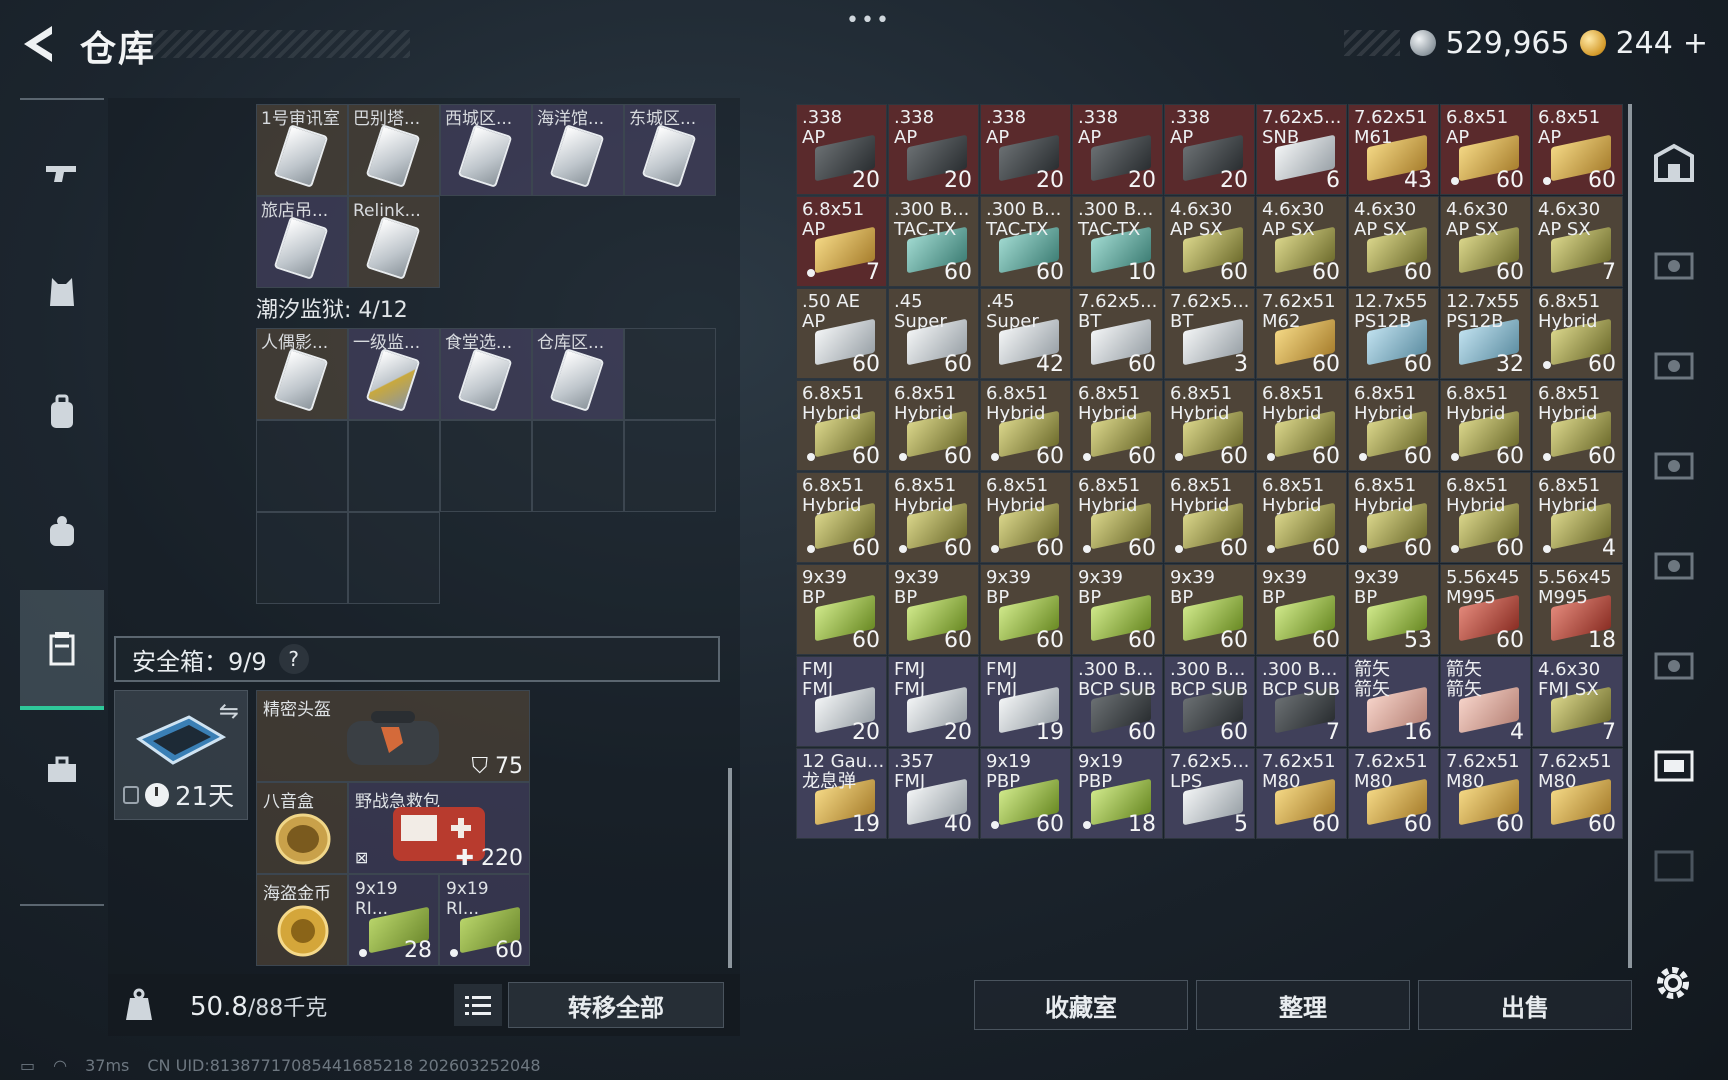 This screenshot has width=1728, height=1080. What do you see at coordinates (229, 711) in the screenshot?
I see `swap-icon: ⇋` at bounding box center [229, 711].